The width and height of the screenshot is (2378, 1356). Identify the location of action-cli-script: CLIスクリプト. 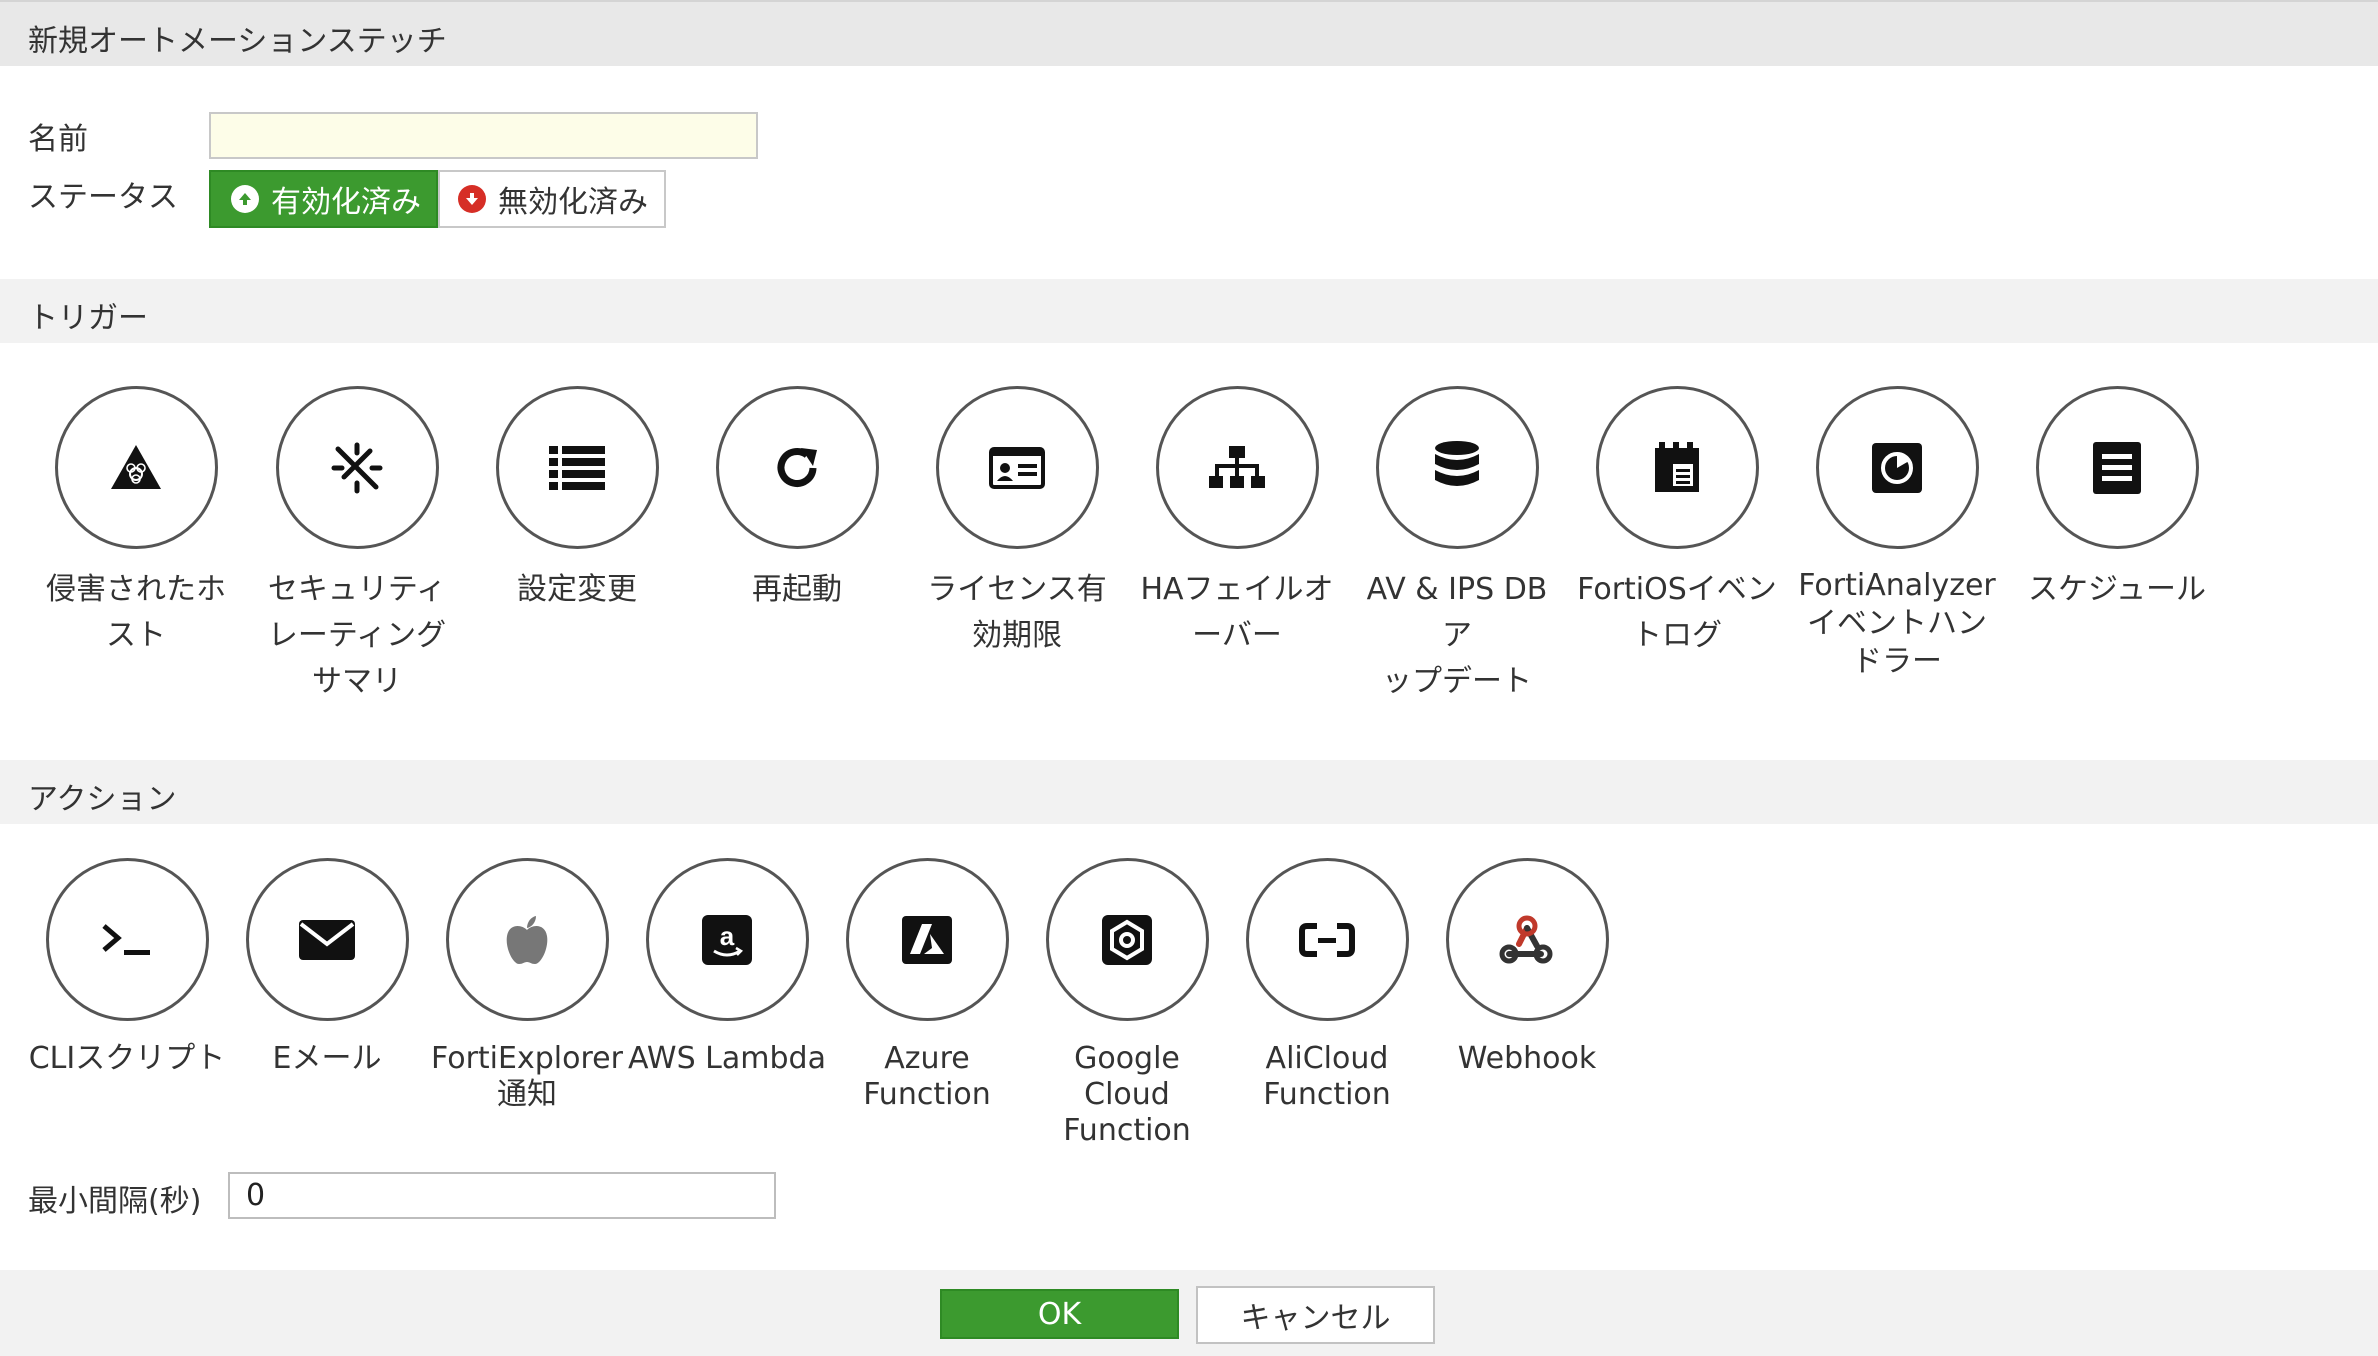
(127, 967).